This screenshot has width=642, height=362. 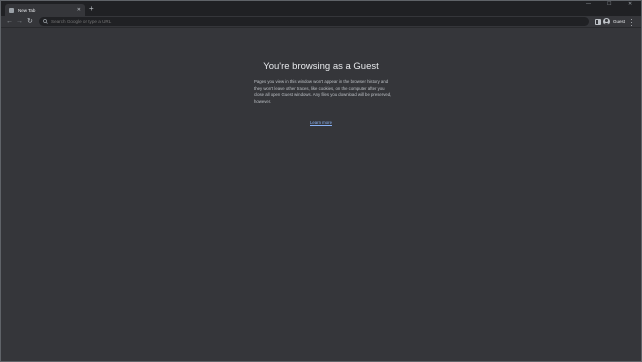 I want to click on tab-strip: New Tab ✕ + — ☐ ✕, so click(x=321, y=8).